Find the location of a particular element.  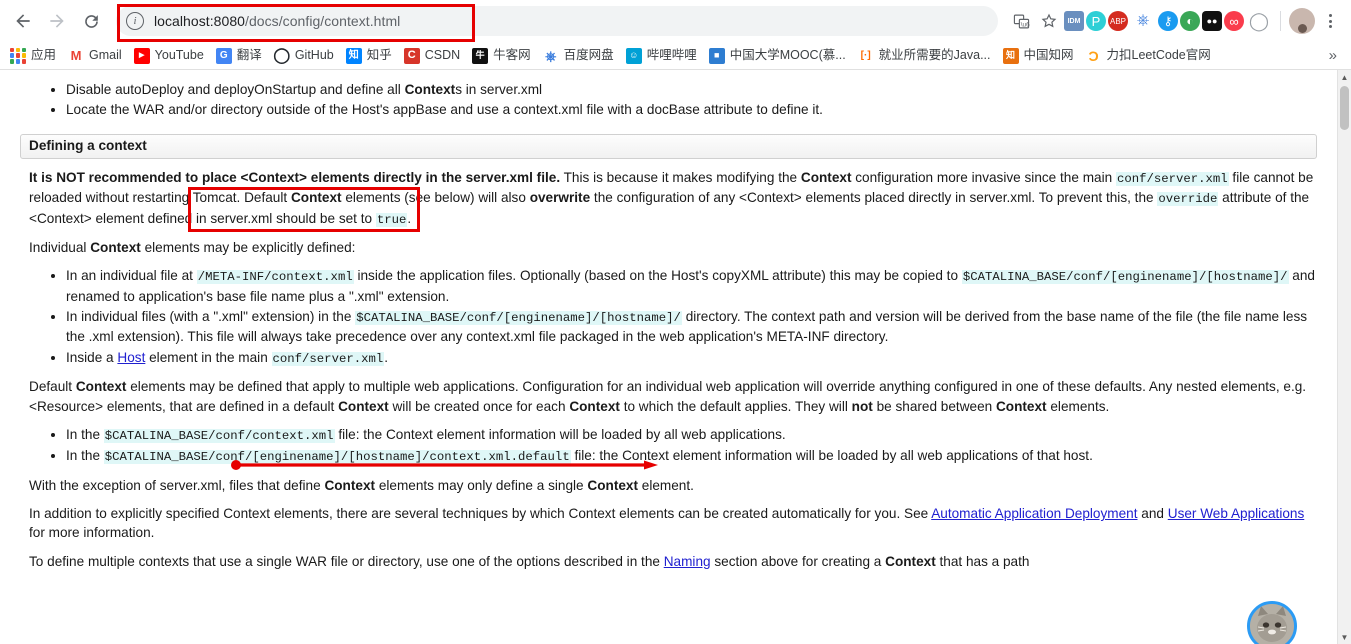

url-path: /docs/config/context.html is located at coordinates (323, 21).